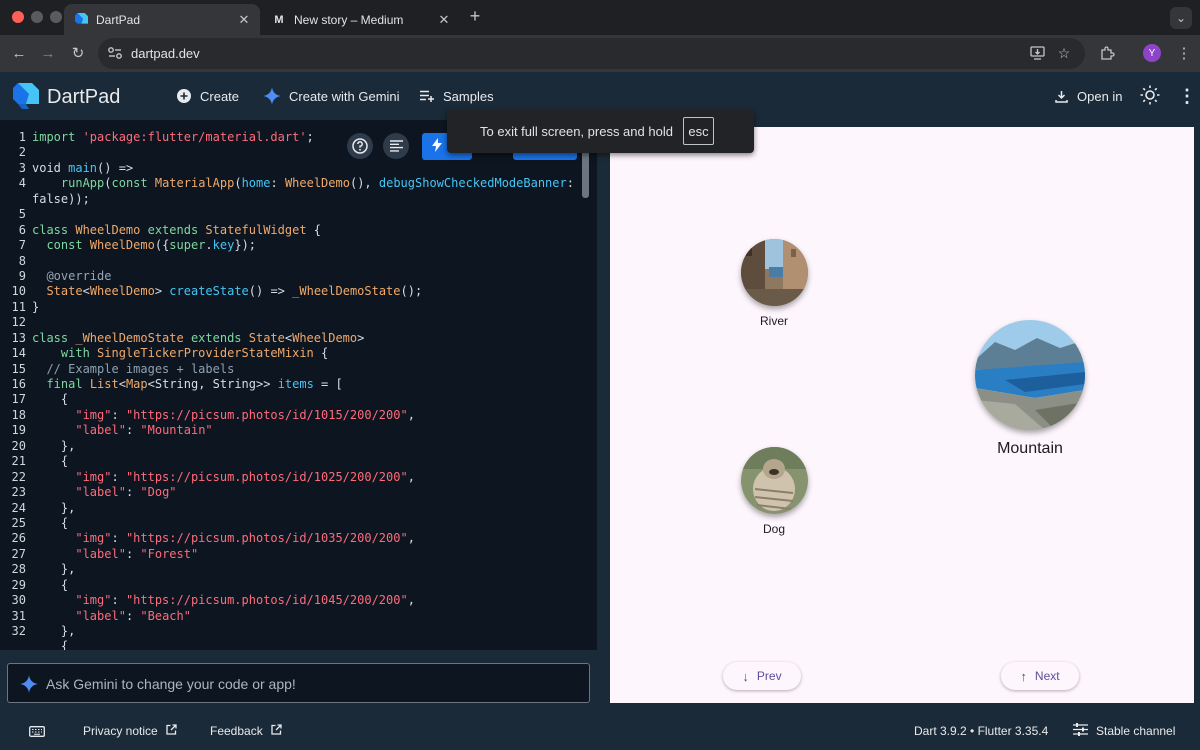 The image size is (1200, 750). I want to click on code-line: 20 },, so click(295, 446).